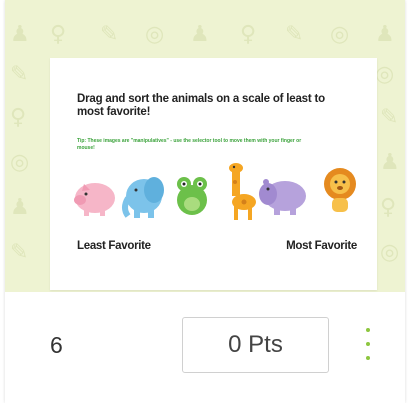 The width and height of the screenshot is (410, 403). Describe the element at coordinates (340, 191) in the screenshot. I see `lion-icon` at that location.